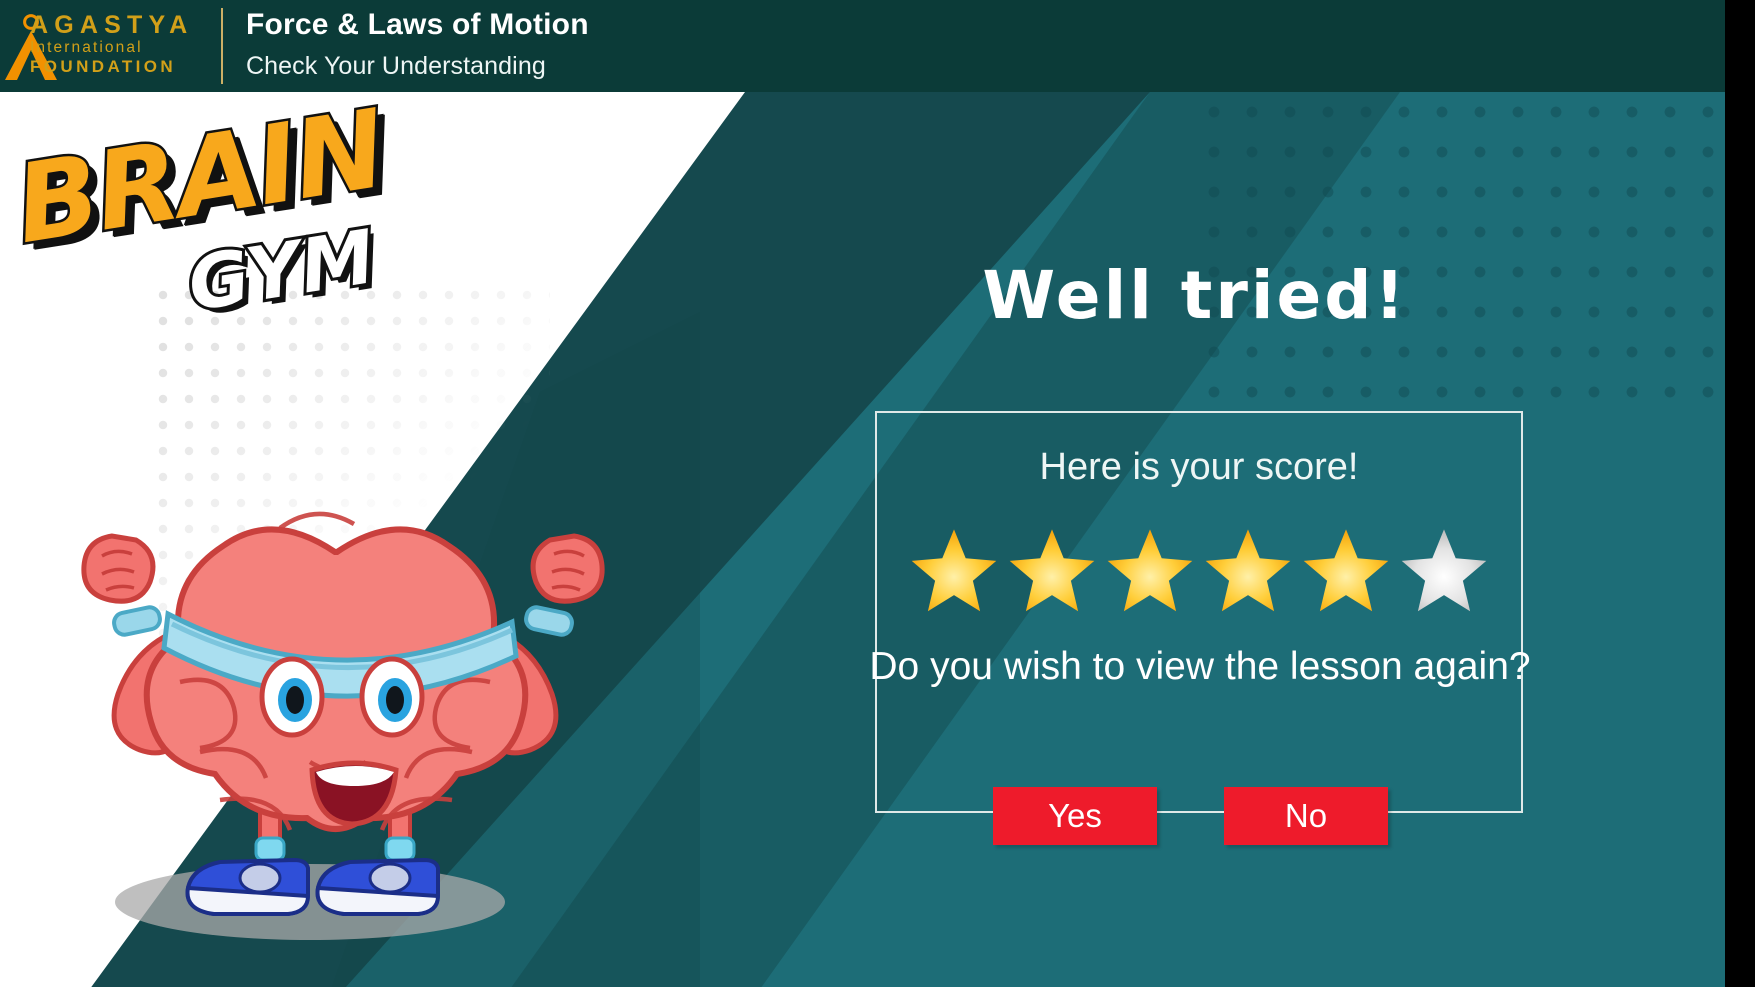  Describe the element at coordinates (222, 46) in the screenshot. I see `header-divider` at that location.